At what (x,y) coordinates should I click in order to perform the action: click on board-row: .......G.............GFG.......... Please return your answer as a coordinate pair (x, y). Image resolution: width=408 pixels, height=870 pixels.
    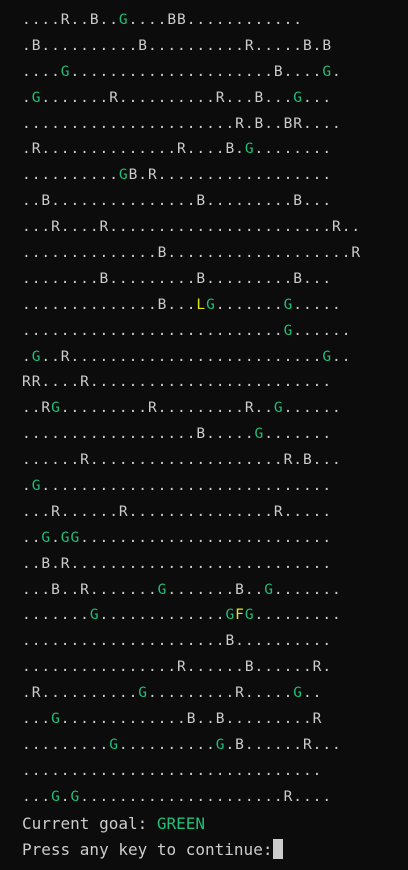
    Looking at the image, I should click on (182, 615).